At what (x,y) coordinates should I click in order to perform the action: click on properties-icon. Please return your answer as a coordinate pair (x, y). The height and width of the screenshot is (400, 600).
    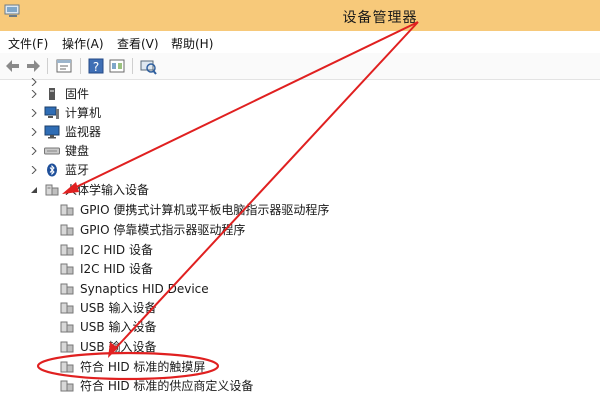
    Looking at the image, I should click on (64, 66).